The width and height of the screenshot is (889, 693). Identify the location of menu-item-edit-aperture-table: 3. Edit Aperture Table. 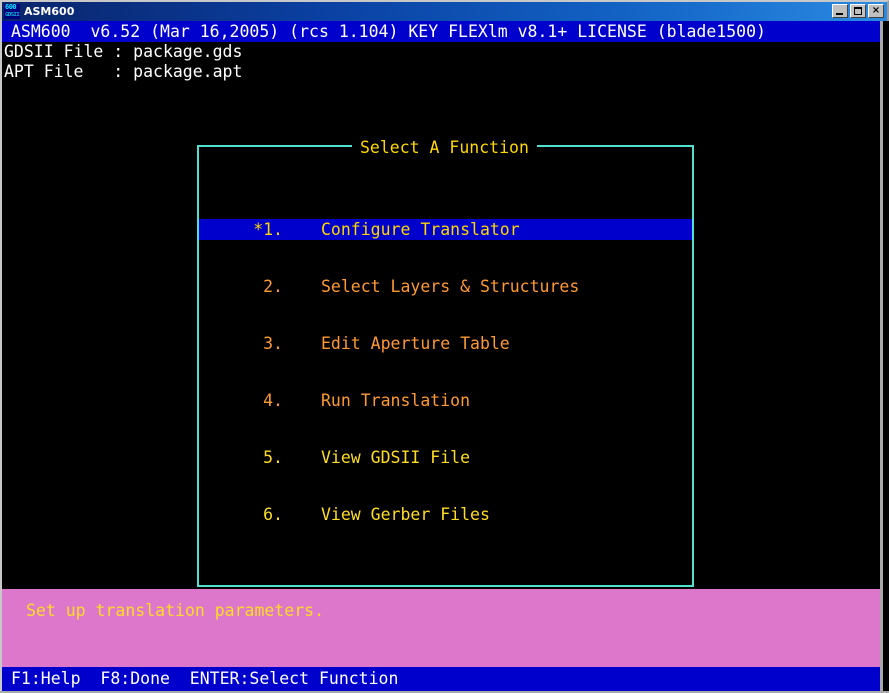
(445, 343).